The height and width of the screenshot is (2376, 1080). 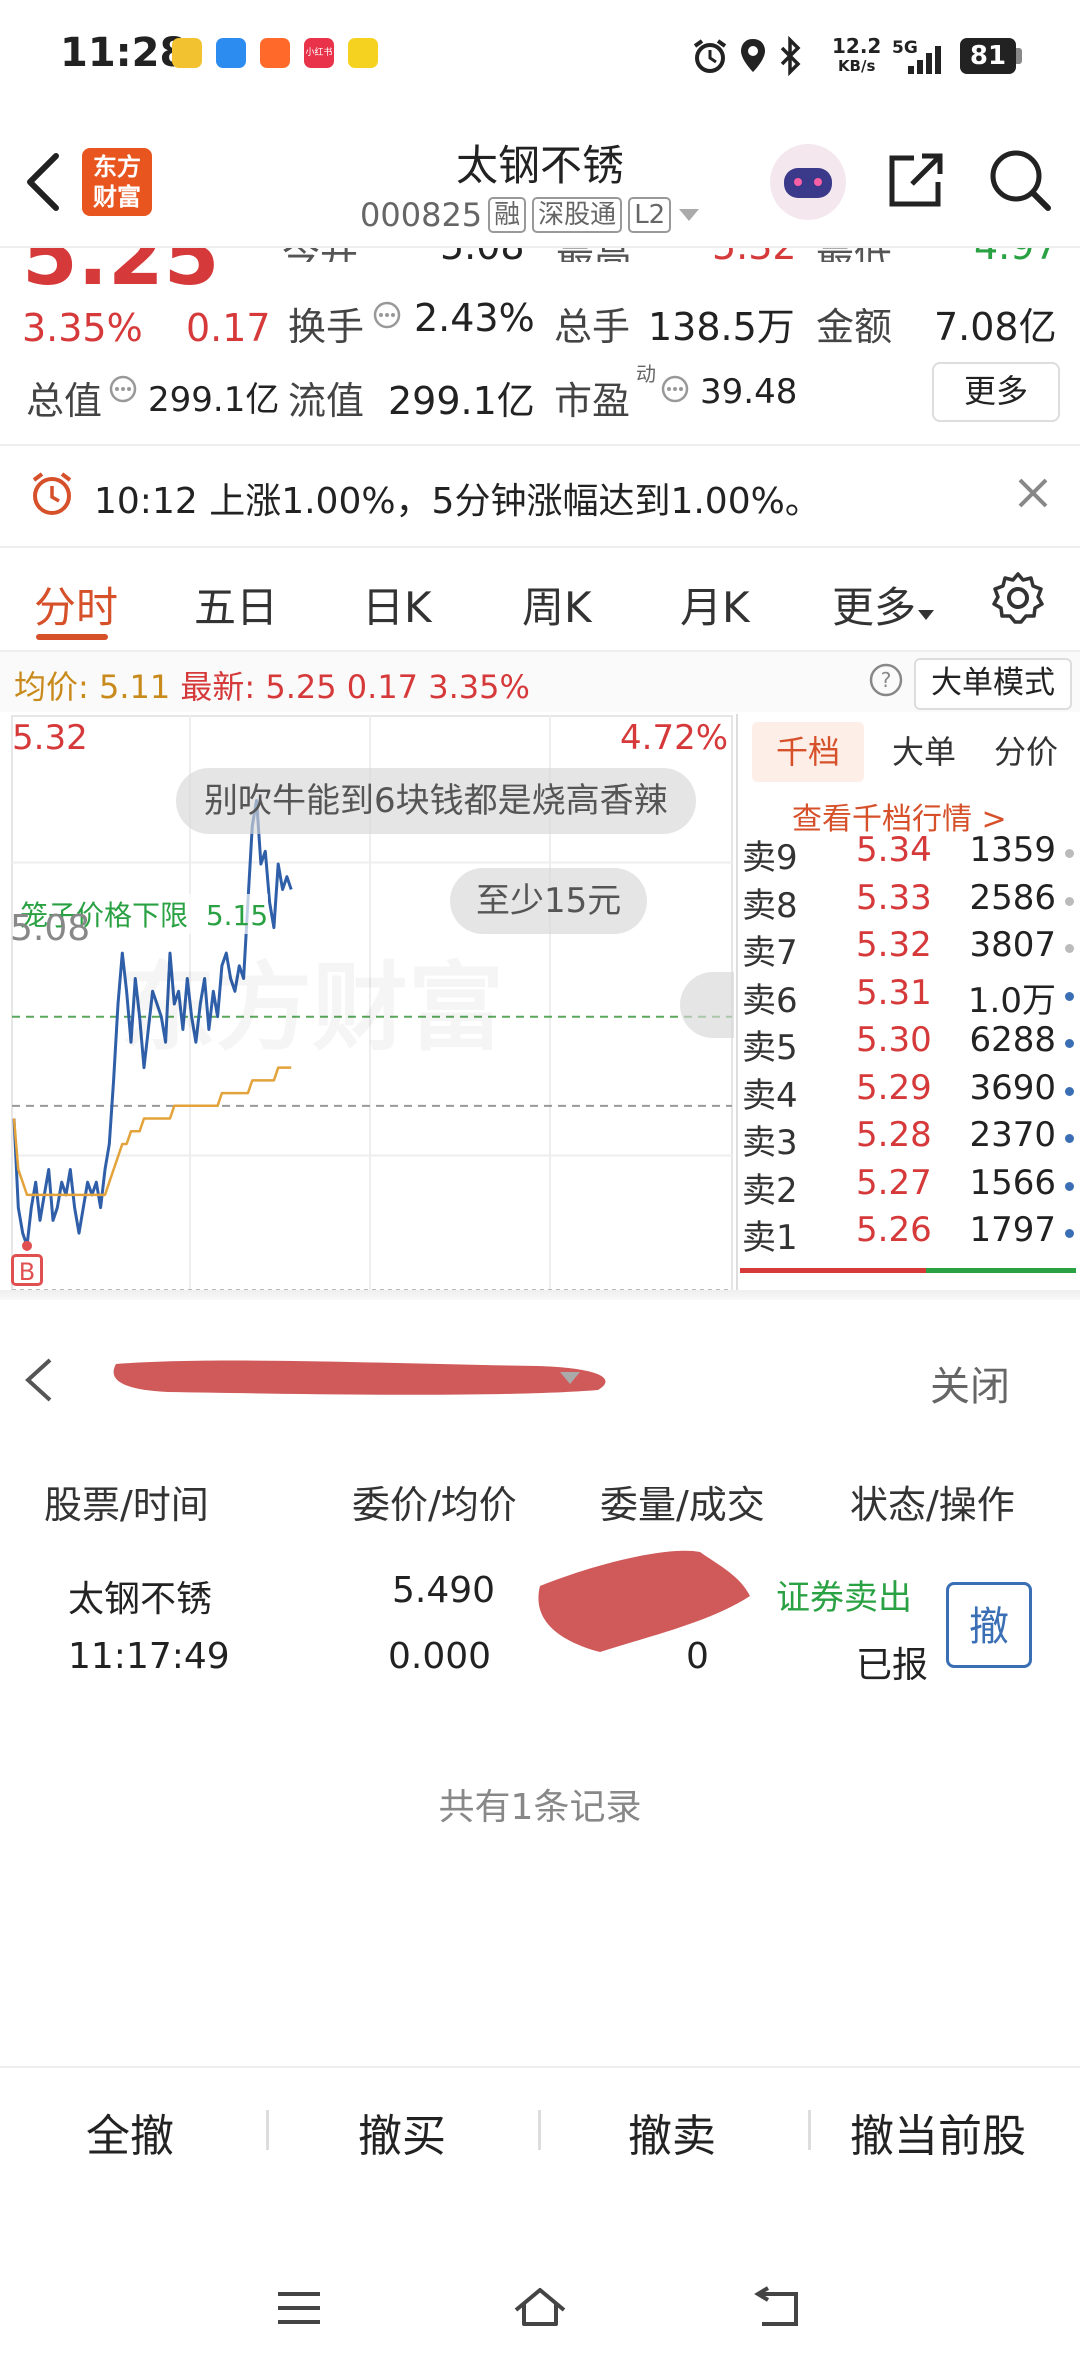 I want to click on ask-row: 卖1 5.26 1797, so click(x=908, y=1234).